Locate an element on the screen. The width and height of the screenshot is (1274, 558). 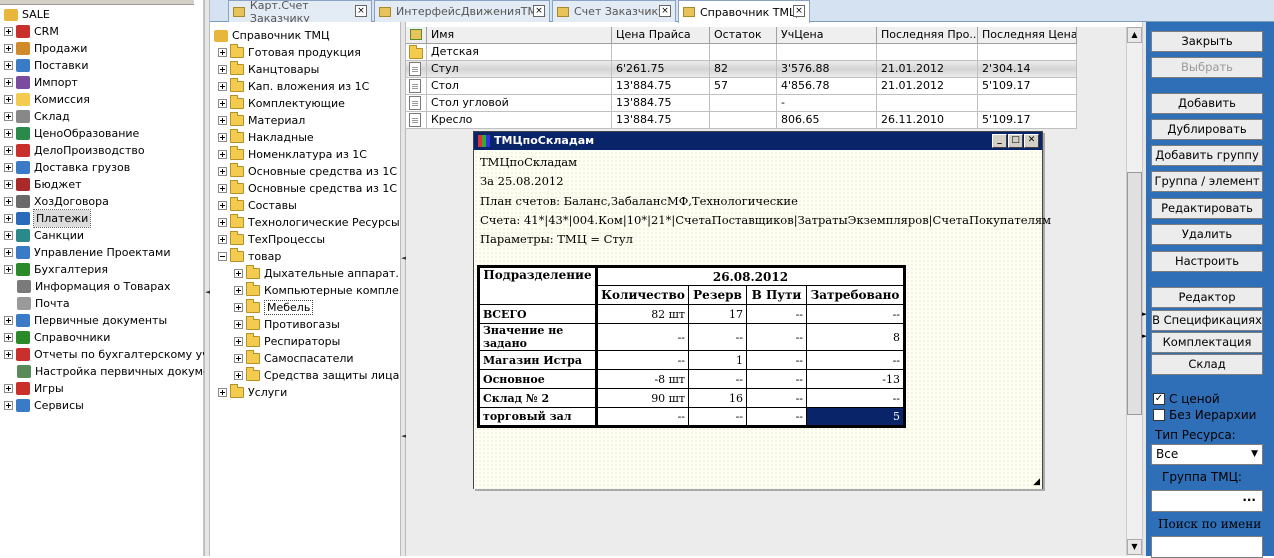
tab-cust-account-card: Карт.Счет Заказчику × is located at coordinates (300, 12).